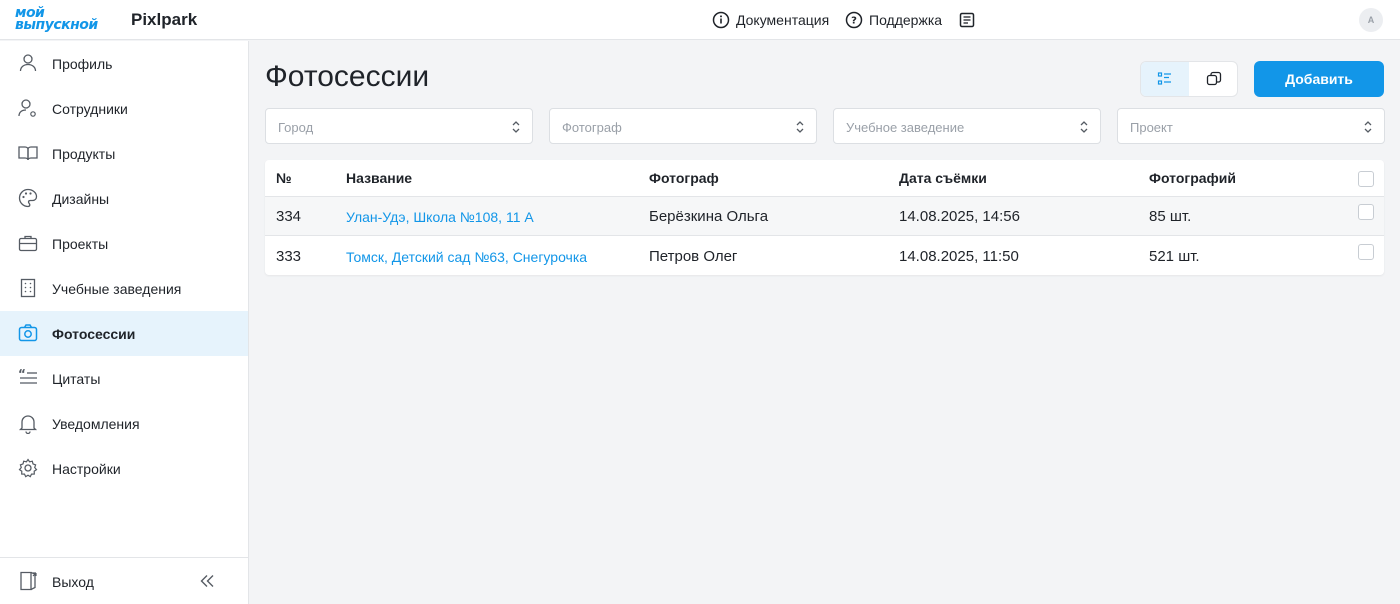 This screenshot has height=604, width=1400. I want to click on logo-line-2: выпускной, so click(56, 25).